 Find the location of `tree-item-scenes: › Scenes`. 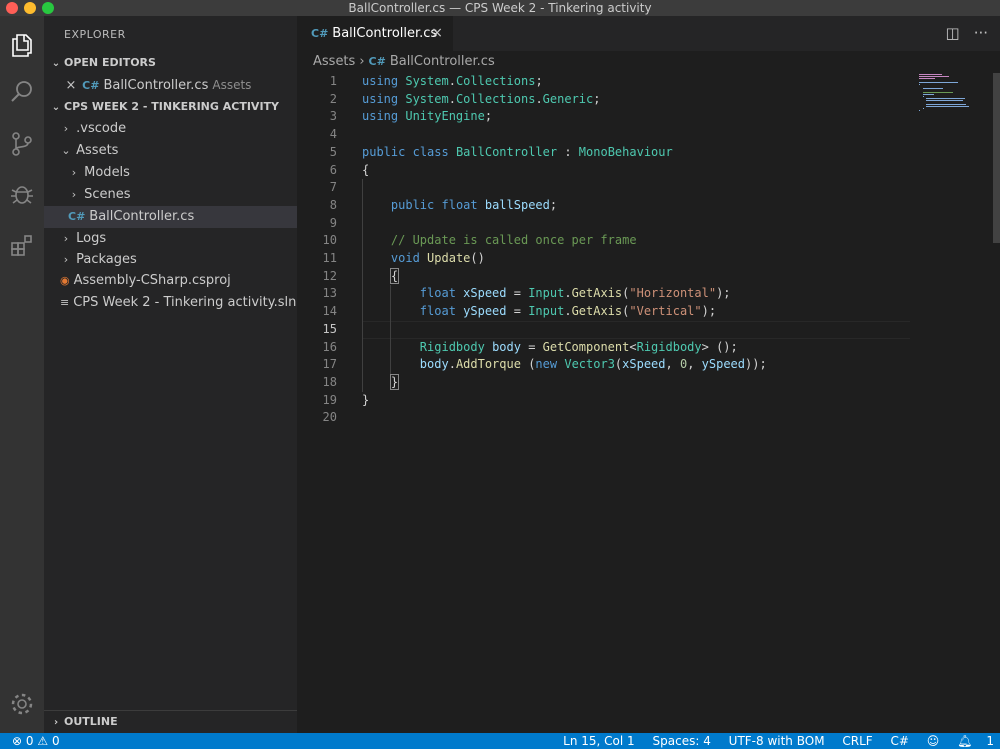

tree-item-scenes: › Scenes is located at coordinates (170, 195).